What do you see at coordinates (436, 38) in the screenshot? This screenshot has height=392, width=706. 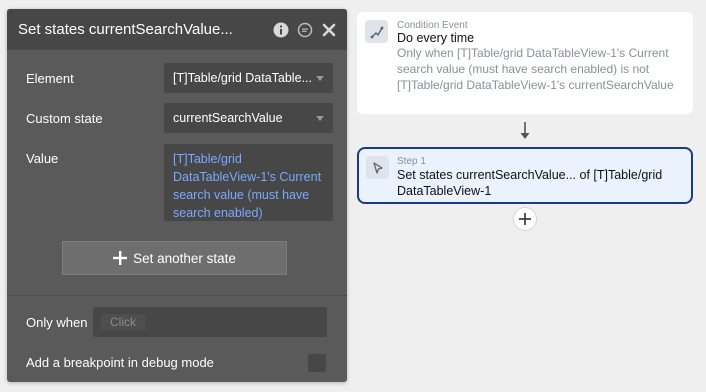 I see `event-title: Do every time` at bounding box center [436, 38].